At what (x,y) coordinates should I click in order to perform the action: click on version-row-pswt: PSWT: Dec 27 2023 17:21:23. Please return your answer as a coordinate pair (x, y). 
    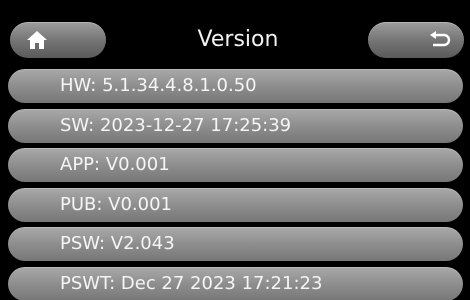
    Looking at the image, I should click on (235, 283).